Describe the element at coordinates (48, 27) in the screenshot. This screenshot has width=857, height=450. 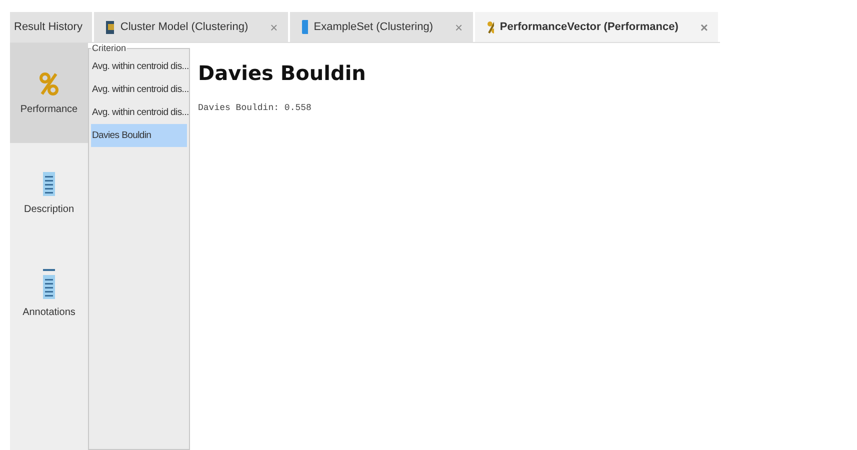
I see `tab-label: Result History` at that location.